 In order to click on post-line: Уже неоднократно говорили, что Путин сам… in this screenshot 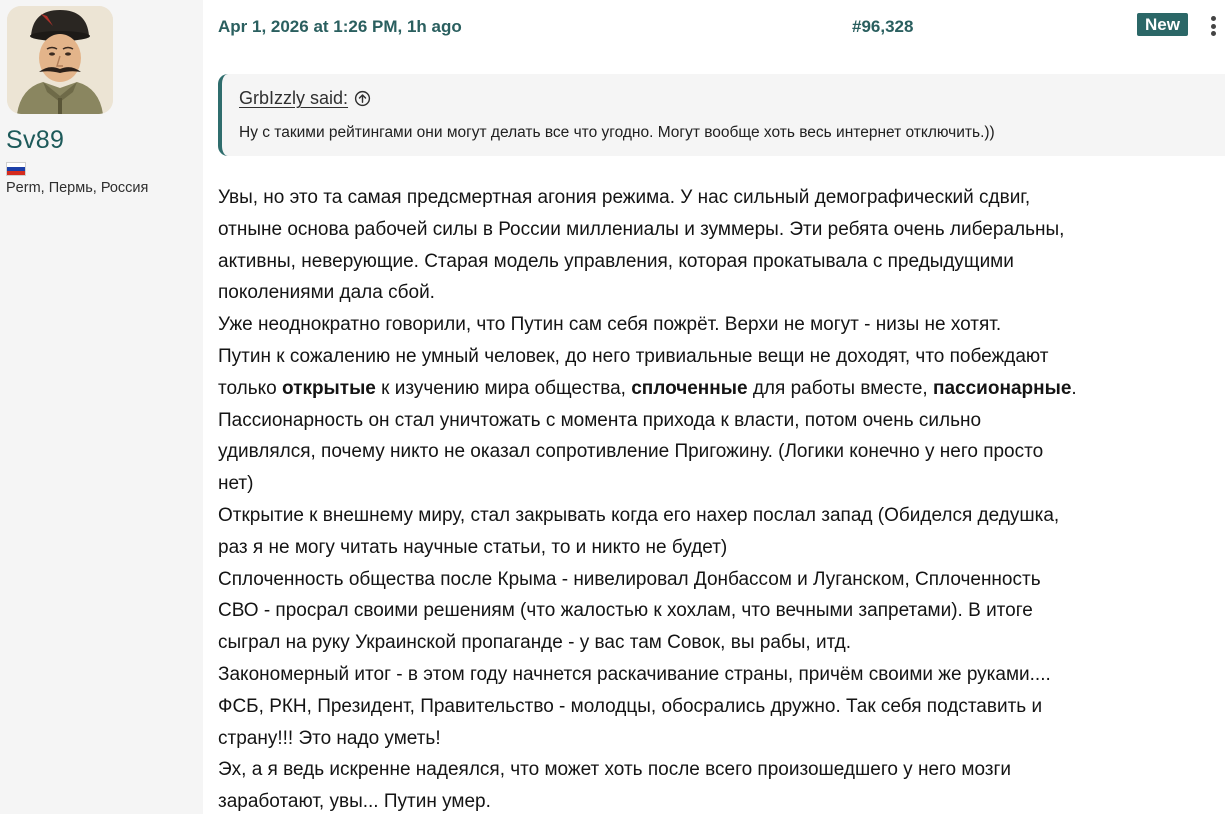, I will do `click(610, 325)`.